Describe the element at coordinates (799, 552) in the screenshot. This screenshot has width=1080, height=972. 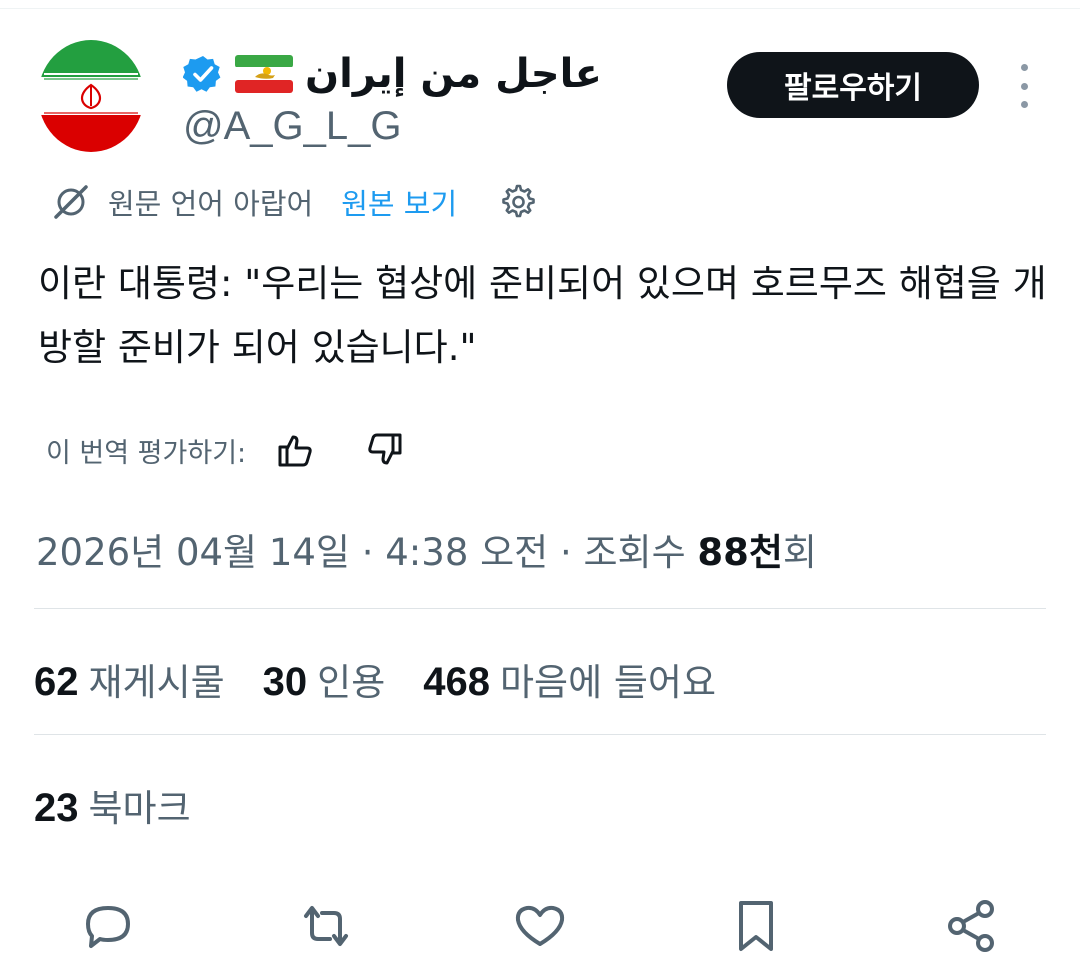
I see `views-suffix: 회` at that location.